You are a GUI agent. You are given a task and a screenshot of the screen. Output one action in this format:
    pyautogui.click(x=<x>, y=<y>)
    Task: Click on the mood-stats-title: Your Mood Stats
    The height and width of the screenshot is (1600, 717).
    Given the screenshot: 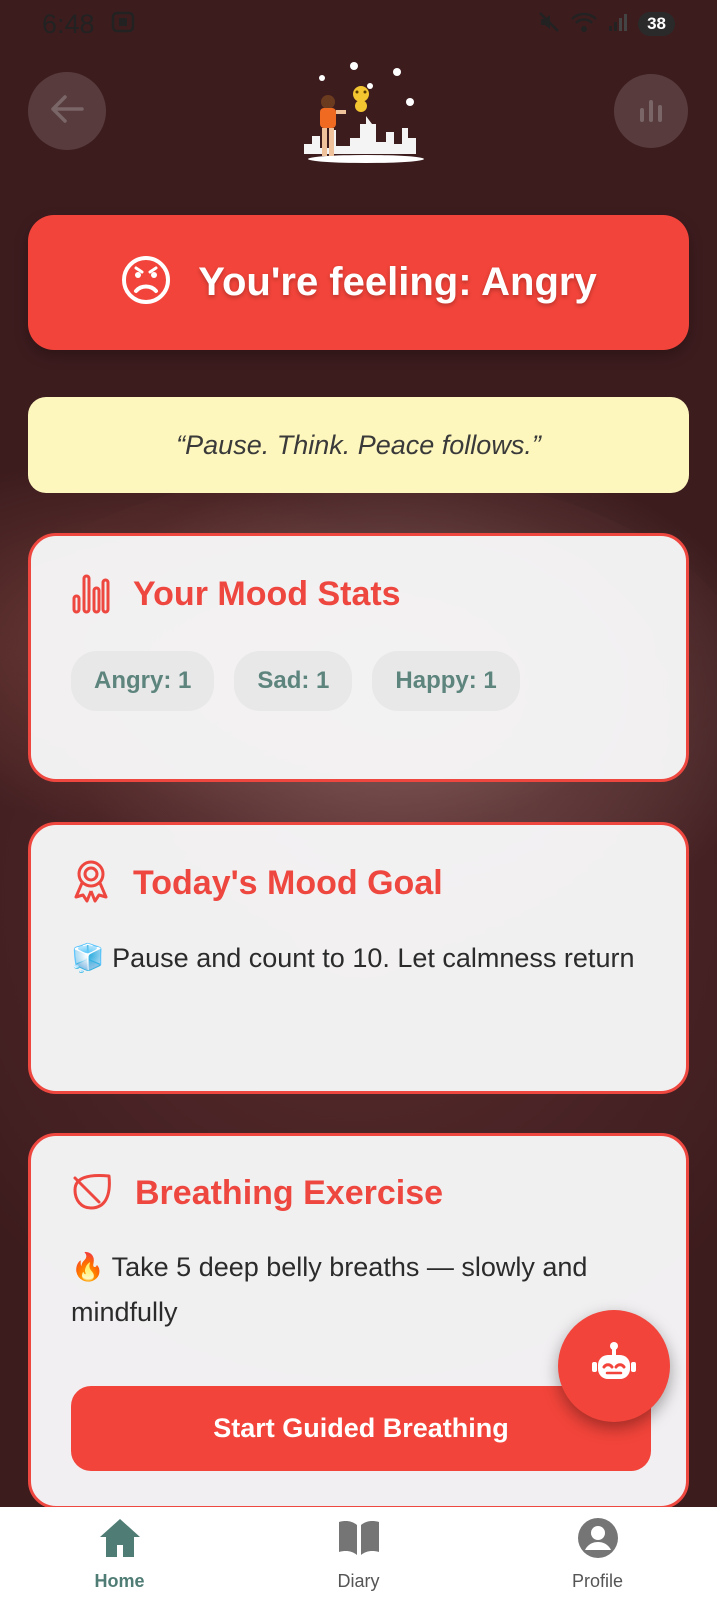 What is the action you would take?
    pyautogui.click(x=267, y=594)
    